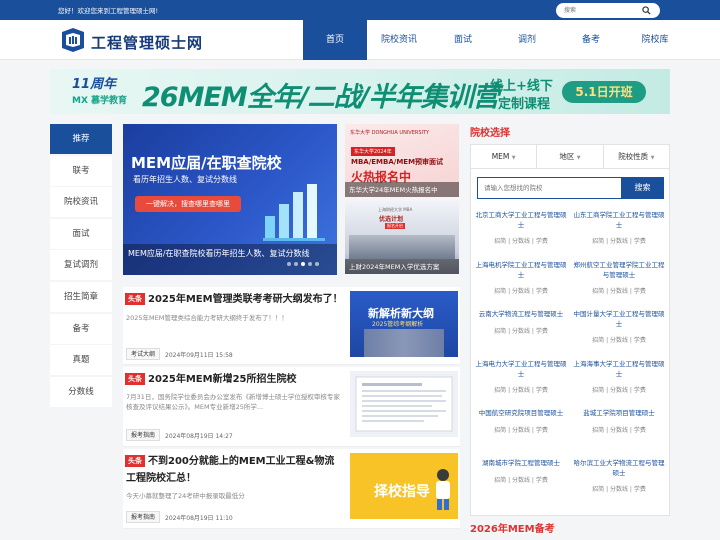  I want to click on news-thumbnail: 新解析新大纲 2025管综考纲解析, so click(404, 324).